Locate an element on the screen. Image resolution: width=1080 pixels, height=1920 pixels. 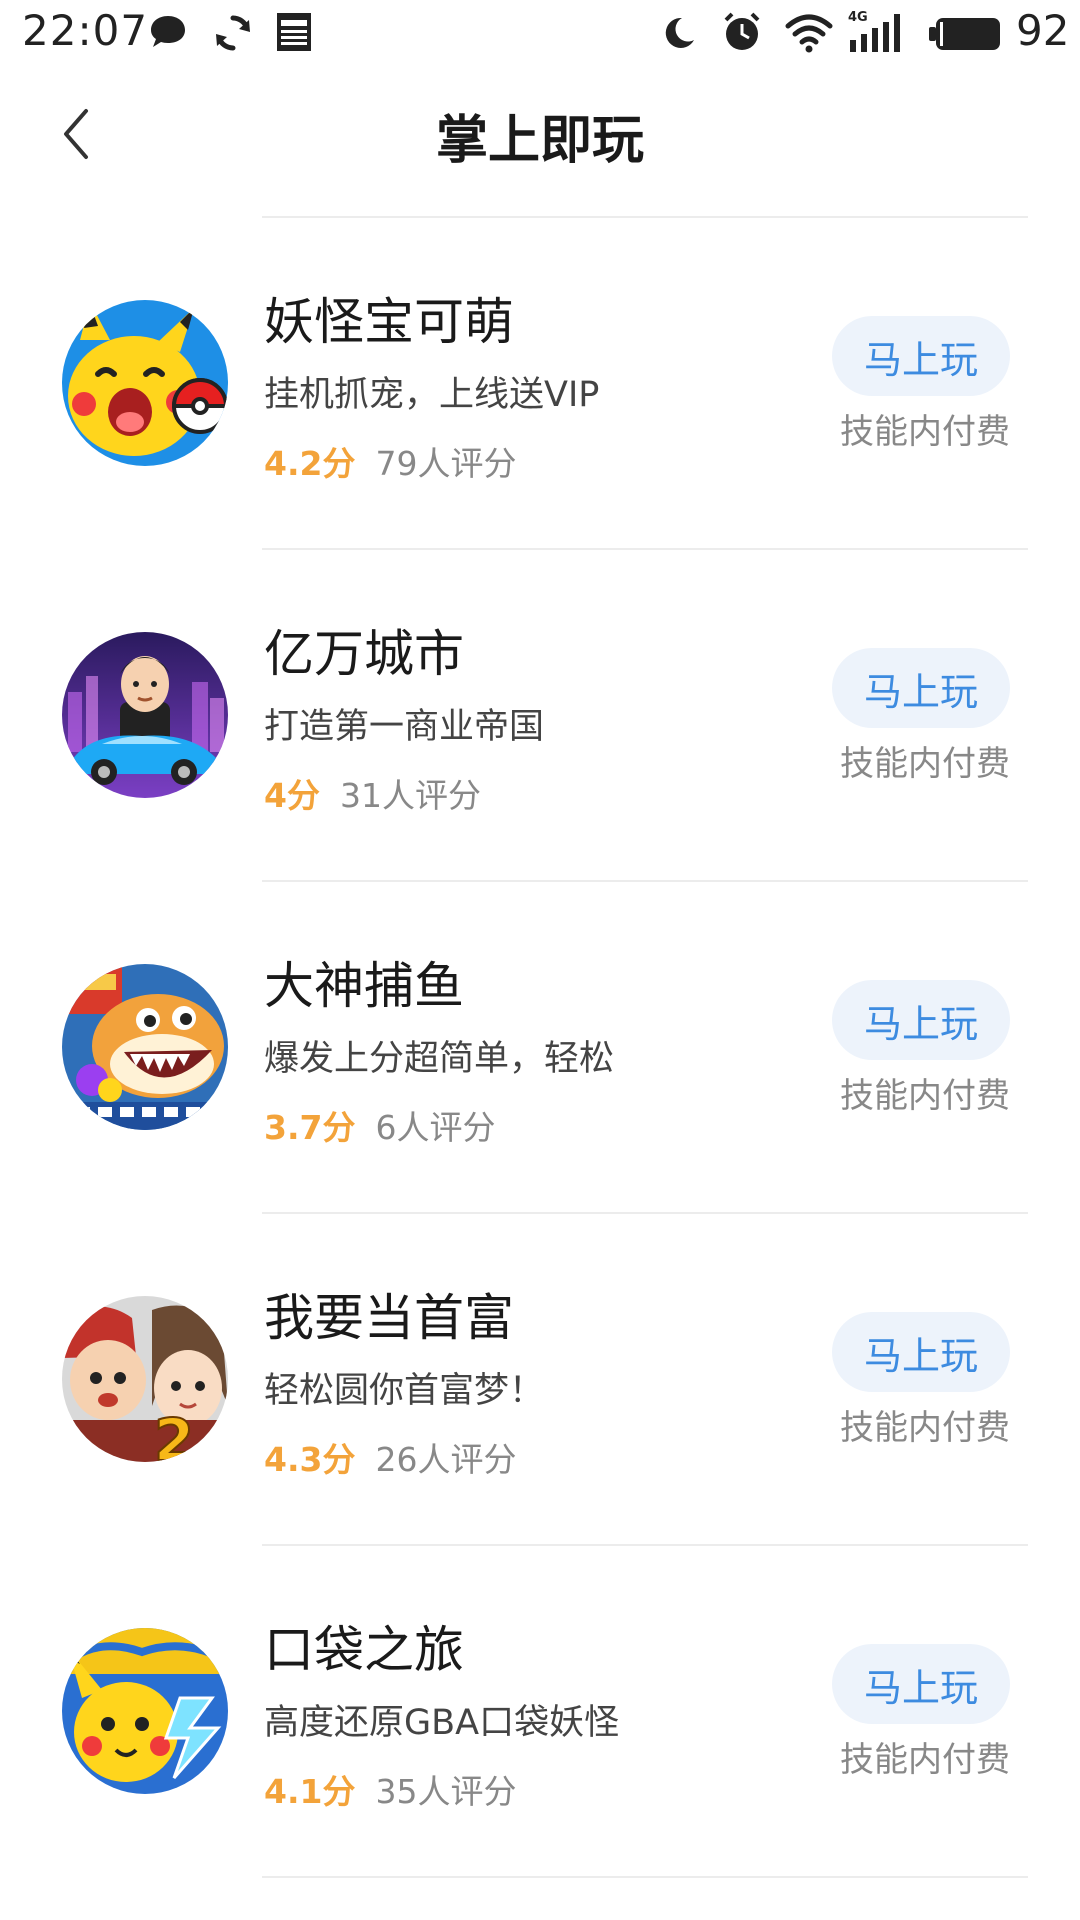
game-rating: 4.3分 26人评分 is located at coordinates (390, 1457).